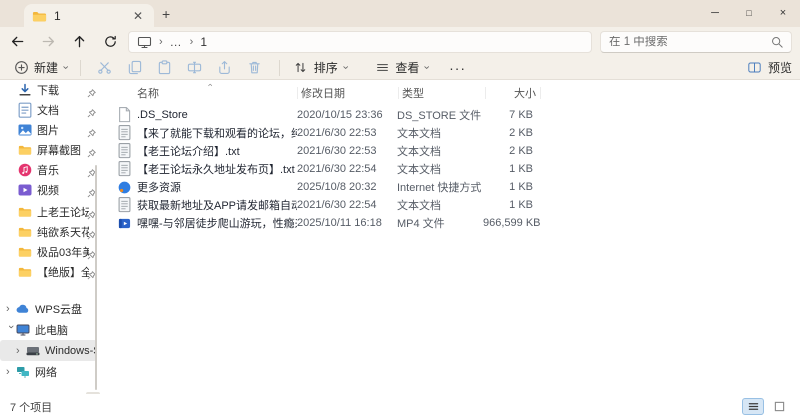  I want to click on cut-icon, so click(105, 68).